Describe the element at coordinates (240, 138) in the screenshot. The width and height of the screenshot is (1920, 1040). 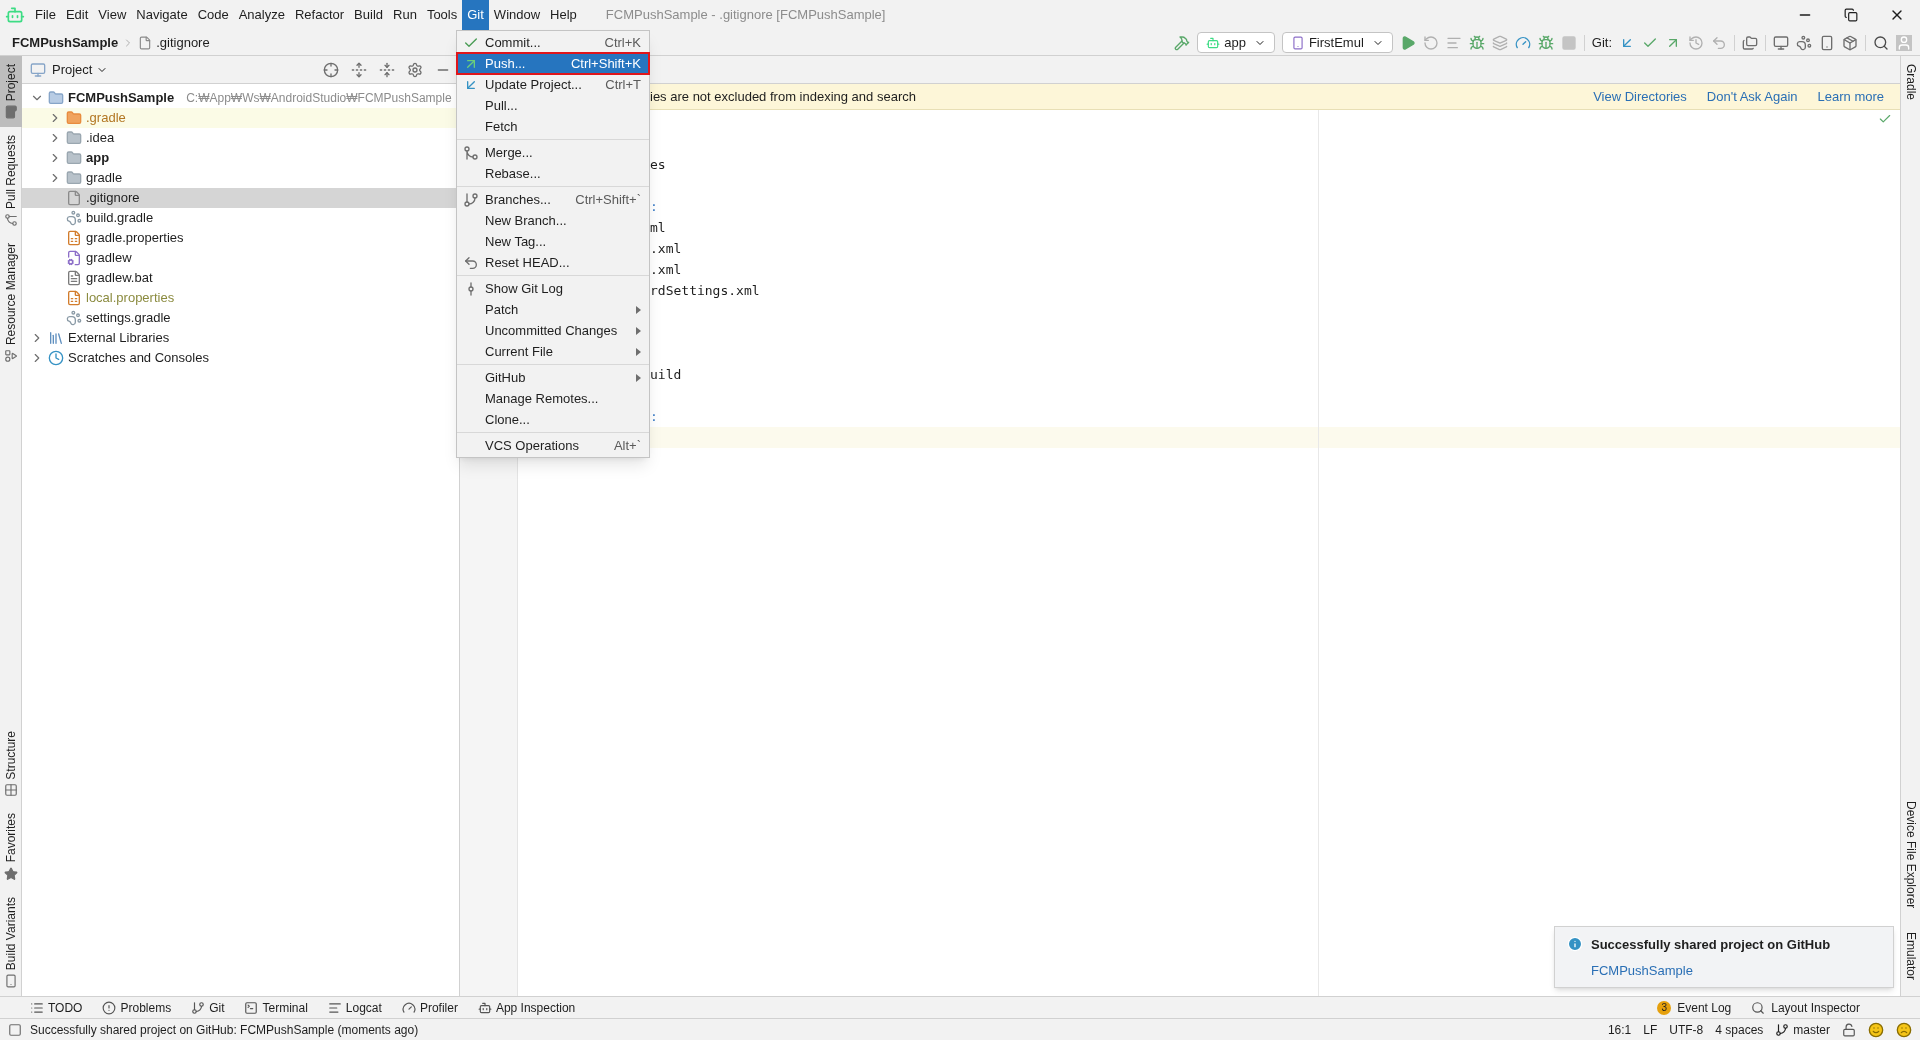
I see `tree-row: .idea` at that location.